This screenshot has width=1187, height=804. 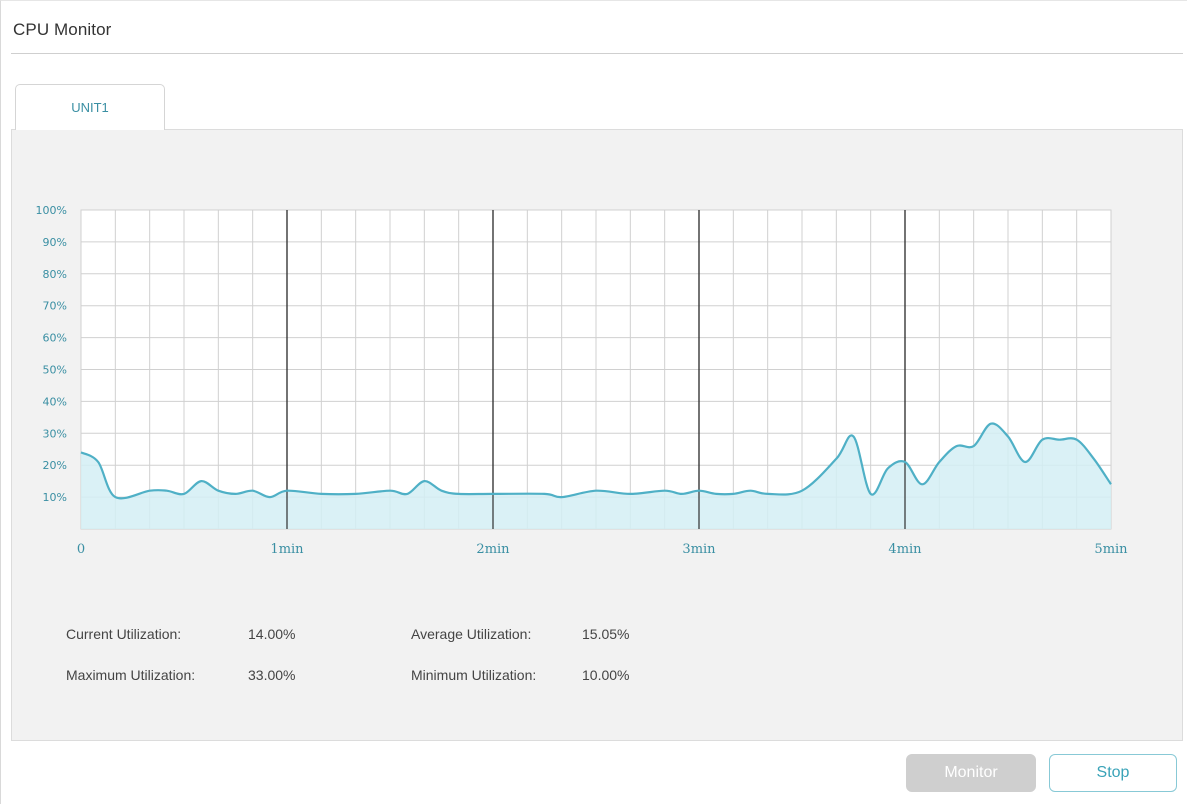 What do you see at coordinates (55, 433) in the screenshot?
I see `y-tick-label: 30%` at bounding box center [55, 433].